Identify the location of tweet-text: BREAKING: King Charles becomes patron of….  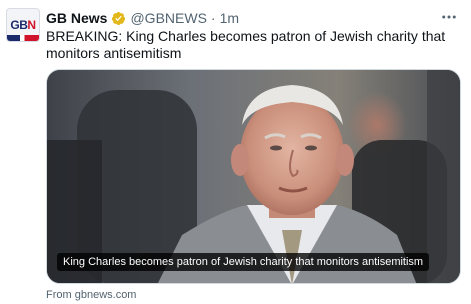
(246, 44).